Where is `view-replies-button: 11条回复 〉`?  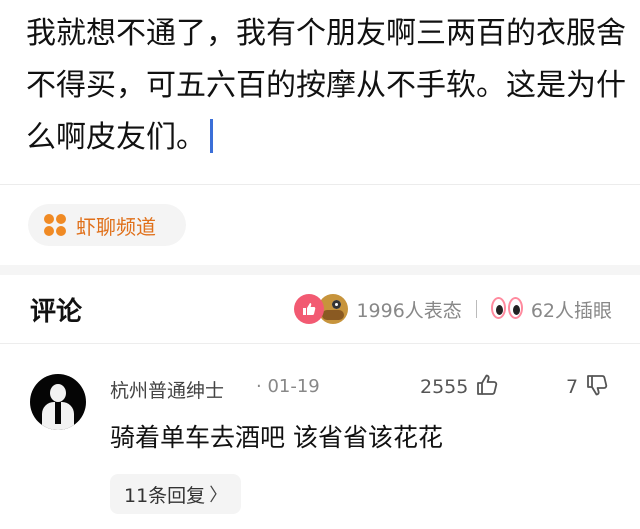 view-replies-button: 11条回复 〉 is located at coordinates (176, 494).